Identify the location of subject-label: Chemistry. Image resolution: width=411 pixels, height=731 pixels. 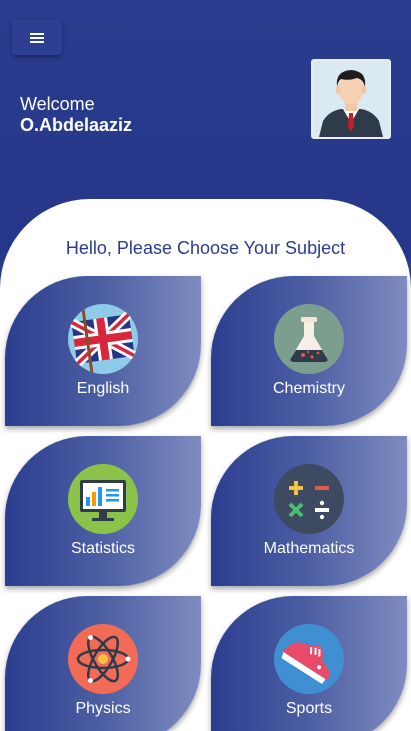
(308, 388).